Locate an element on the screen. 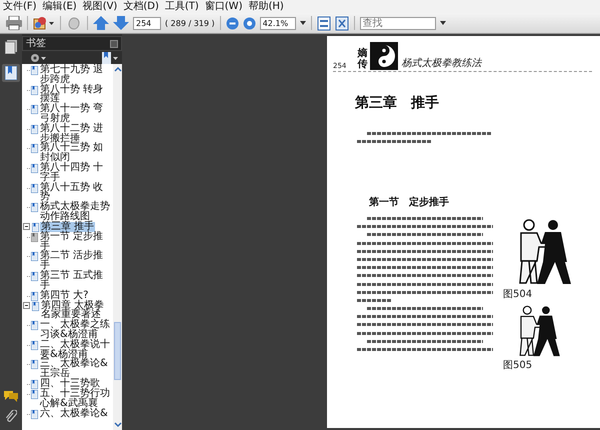 This screenshot has height=430, width=600. page-number-field: 254 is located at coordinates (147, 23).